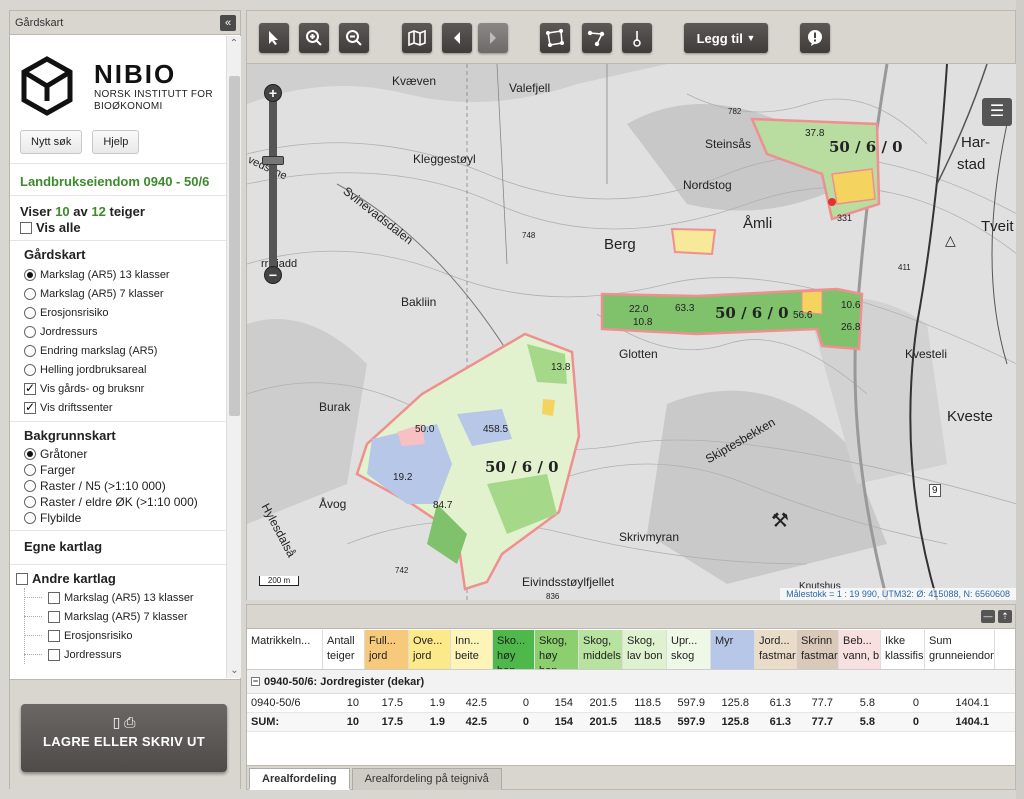  What do you see at coordinates (125, 470) in the screenshot?
I see `background-option: Farger` at bounding box center [125, 470].